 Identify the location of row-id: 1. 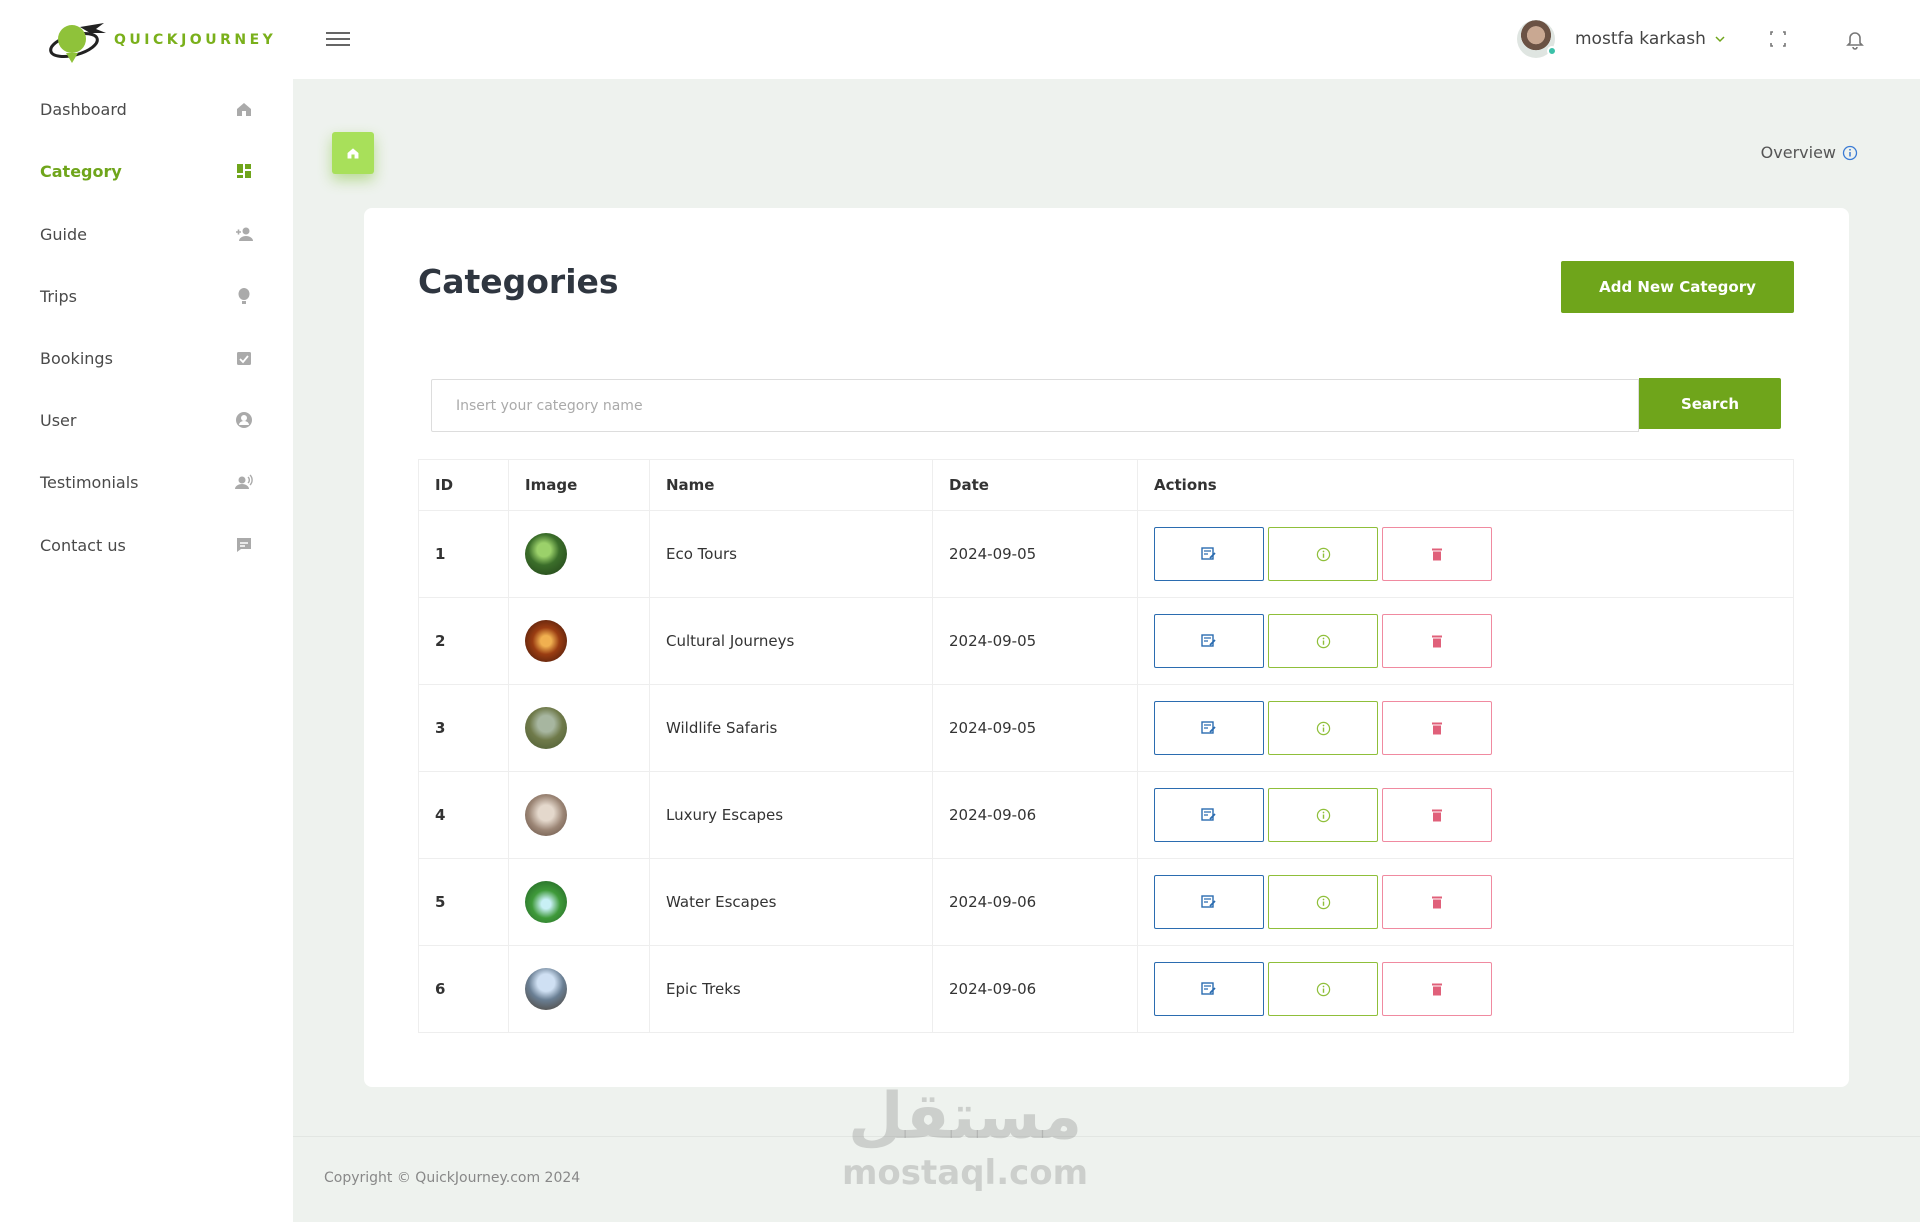
(463, 554).